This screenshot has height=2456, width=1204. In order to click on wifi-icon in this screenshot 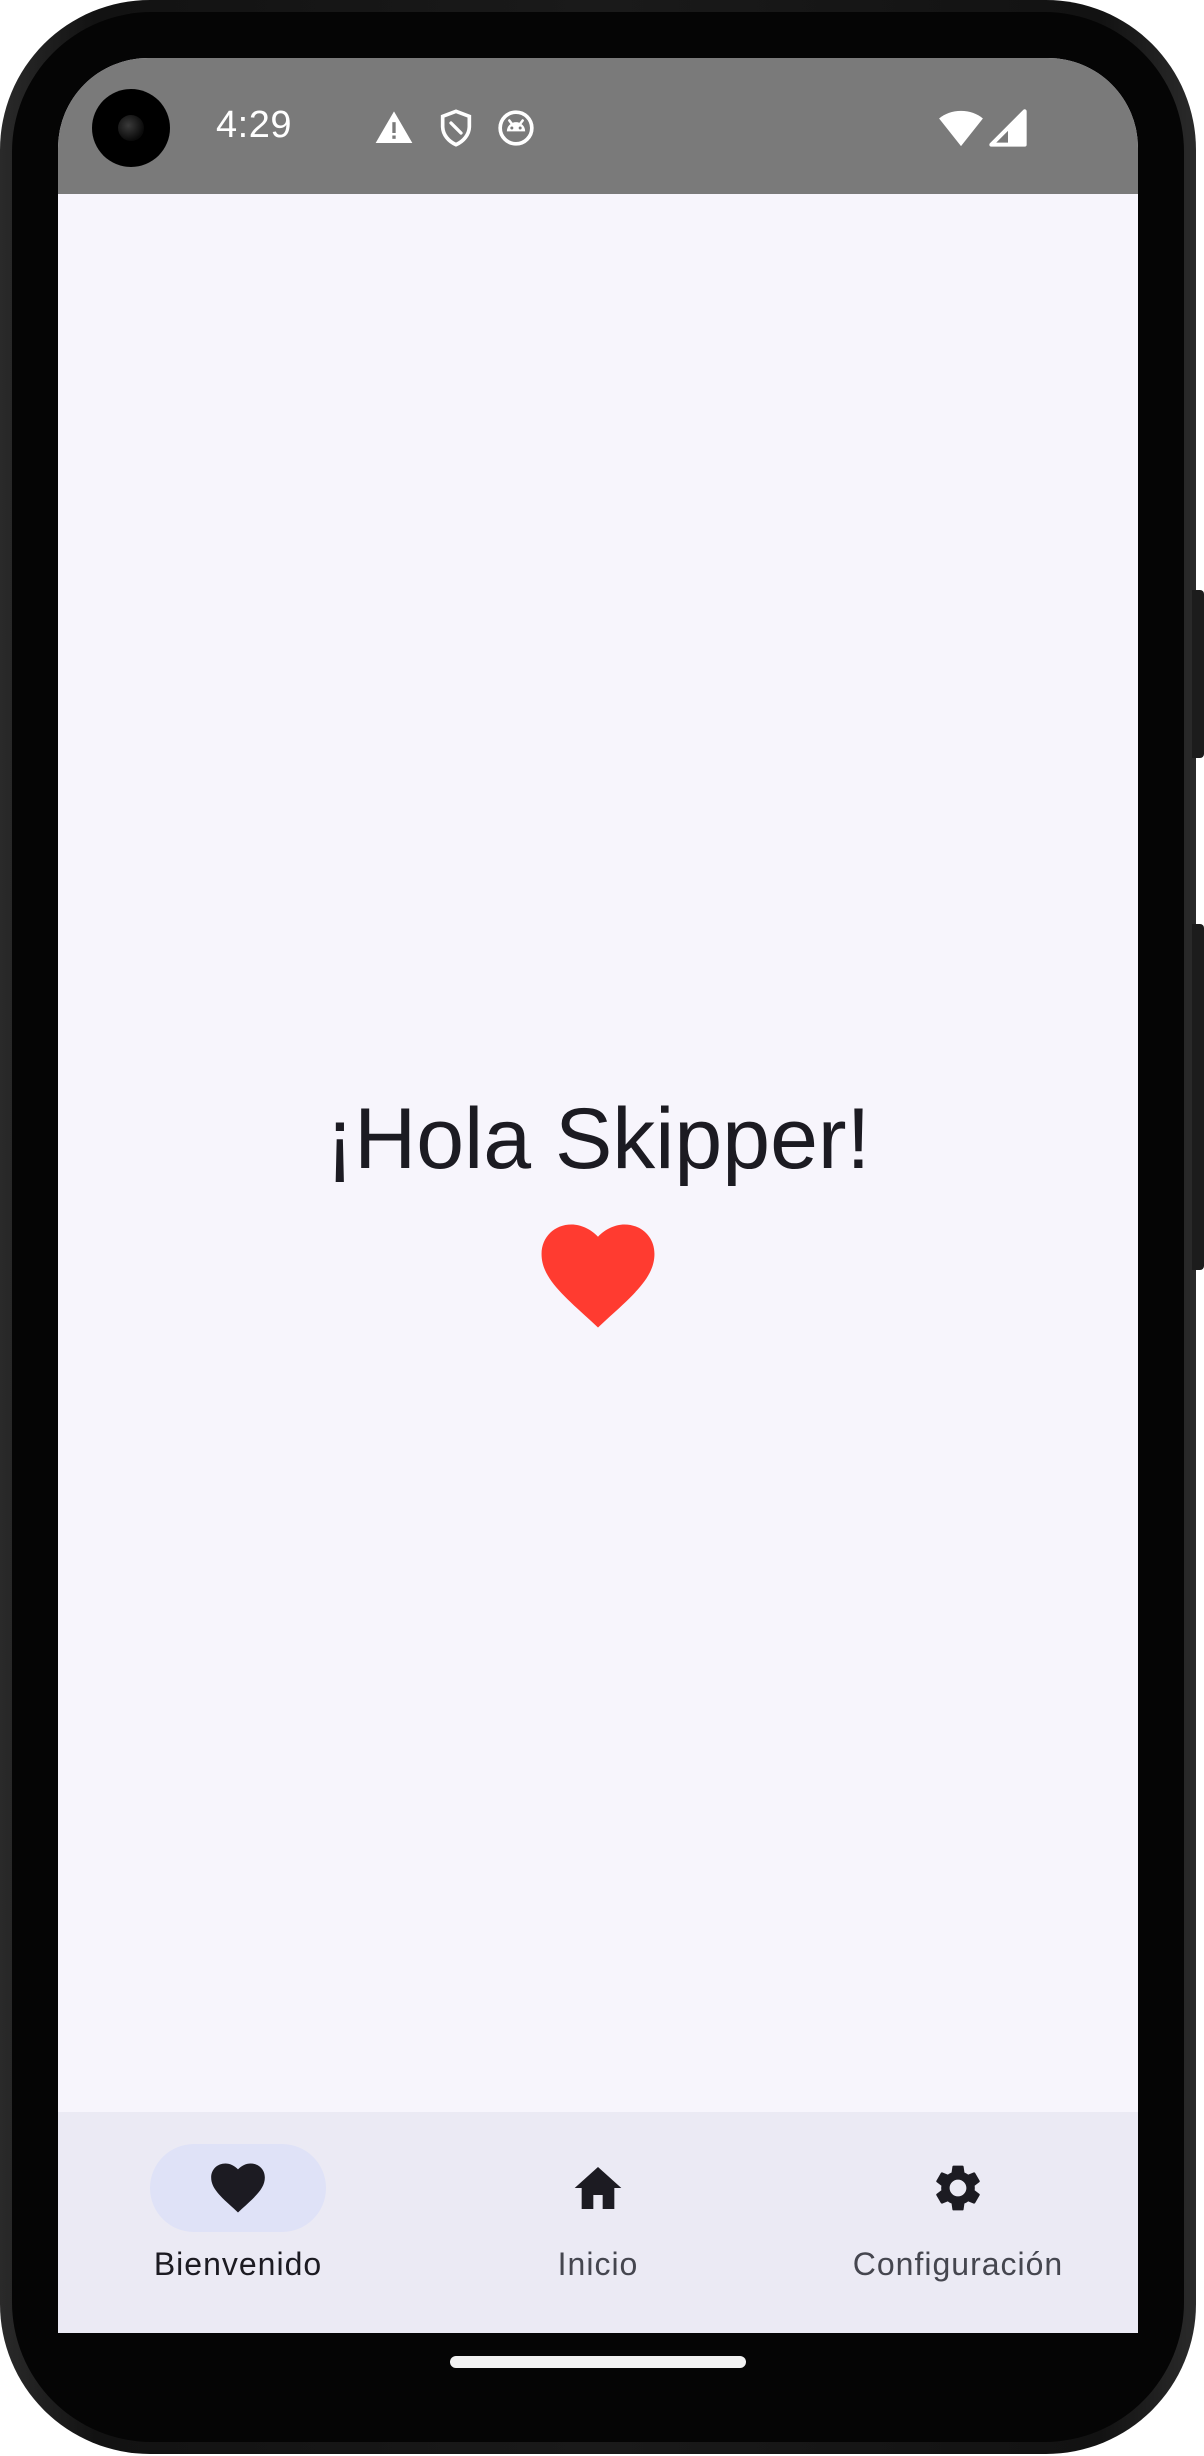, I will do `click(961, 128)`.